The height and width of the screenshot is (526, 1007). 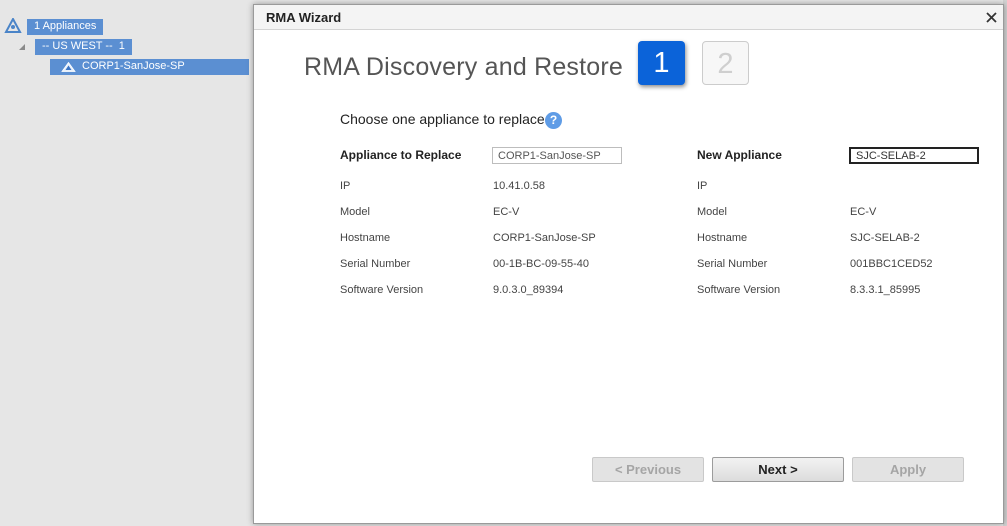 What do you see at coordinates (304, 17) in the screenshot?
I see `dialog-title: RMA Wizard` at bounding box center [304, 17].